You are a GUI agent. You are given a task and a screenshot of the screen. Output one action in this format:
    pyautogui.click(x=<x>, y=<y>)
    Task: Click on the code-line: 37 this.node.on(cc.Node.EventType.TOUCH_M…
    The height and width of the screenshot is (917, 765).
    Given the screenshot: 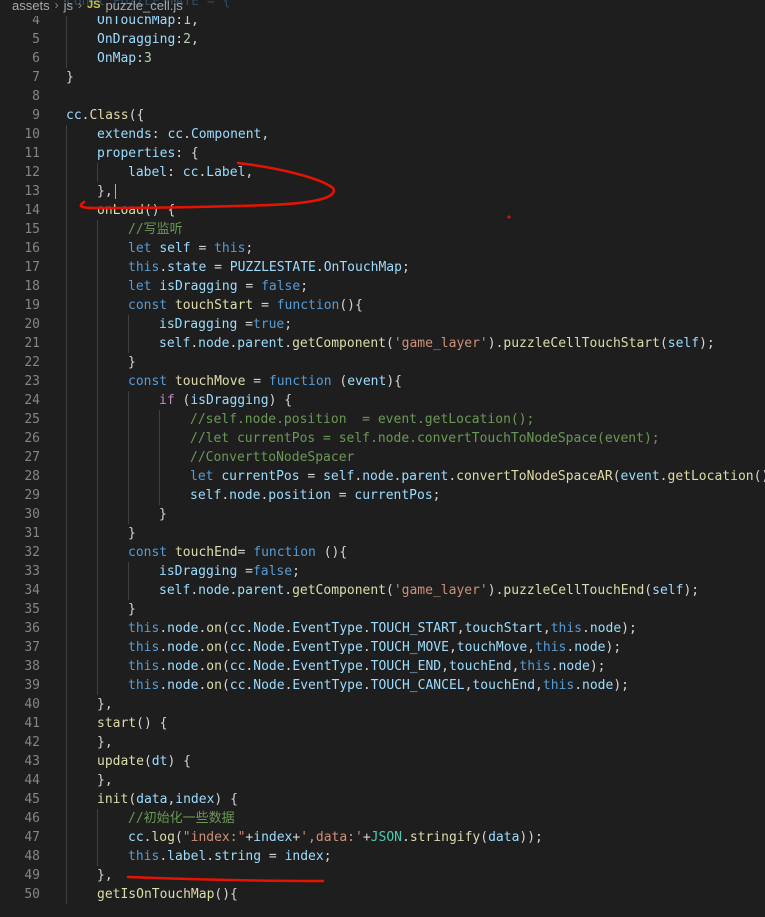 What is the action you would take?
    pyautogui.click(x=382, y=647)
    